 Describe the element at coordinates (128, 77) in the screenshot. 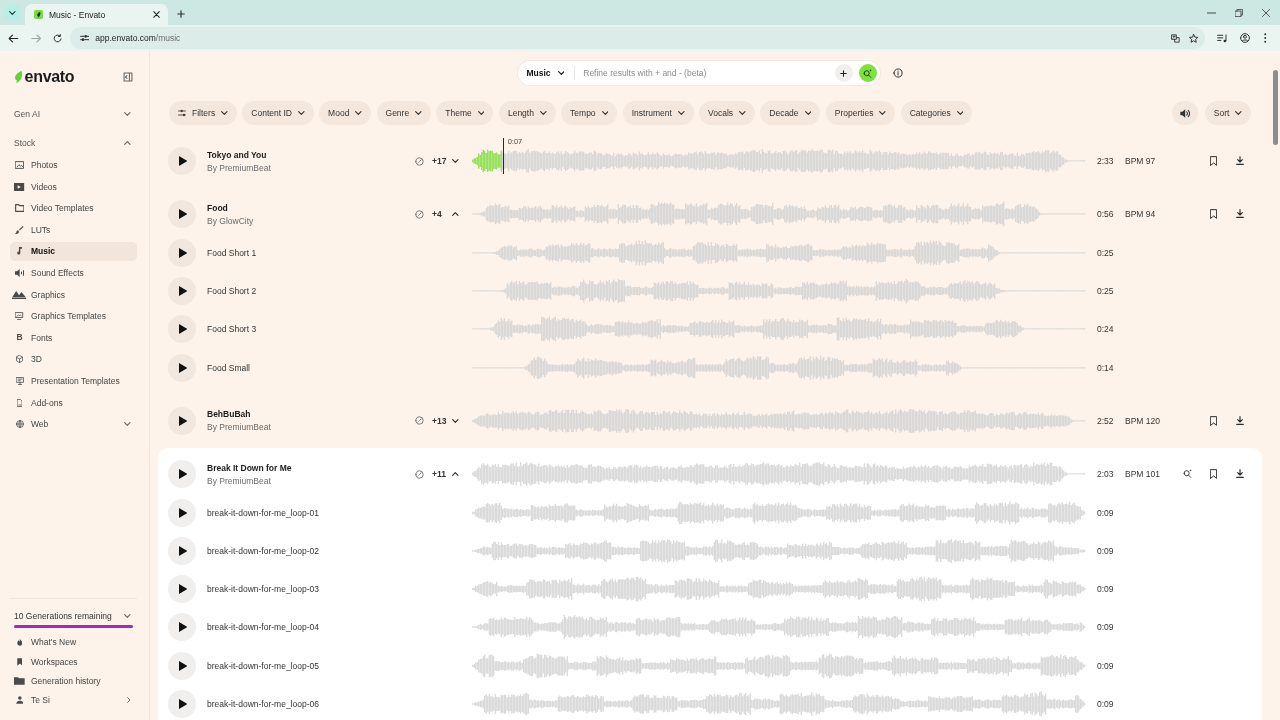

I see `sidebar-collapse-icon` at that location.